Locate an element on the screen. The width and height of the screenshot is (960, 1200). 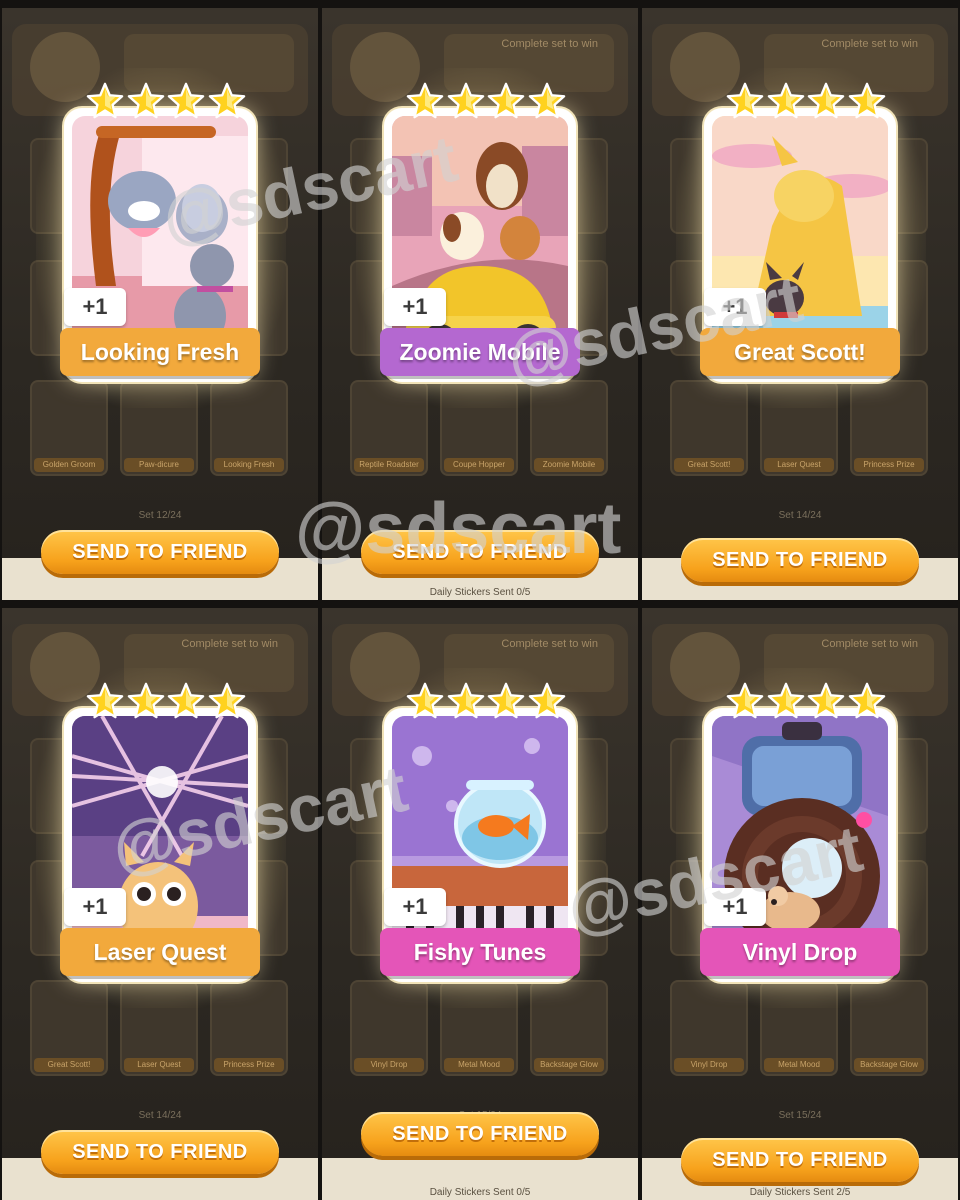
daily-stickers-sent-text: Daily Stickers Sent 2/5 is located at coordinates (800, 1192).